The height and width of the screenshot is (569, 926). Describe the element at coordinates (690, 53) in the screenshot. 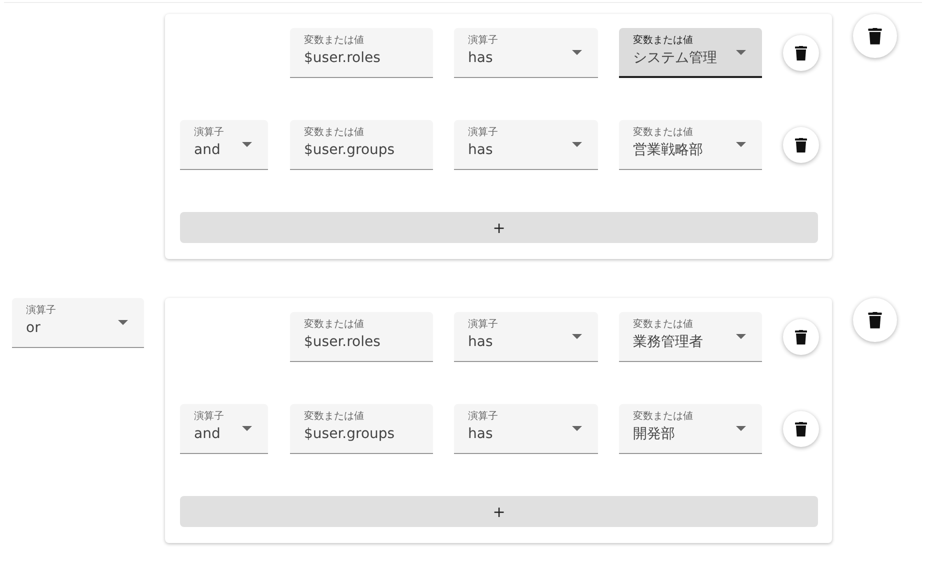

I see `value-select: 変数または値 システム管理` at that location.